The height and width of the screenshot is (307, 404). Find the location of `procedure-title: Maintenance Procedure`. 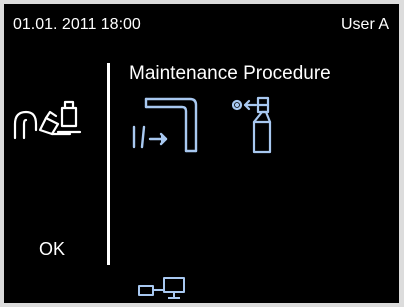

procedure-title: Maintenance Procedure is located at coordinates (230, 73).